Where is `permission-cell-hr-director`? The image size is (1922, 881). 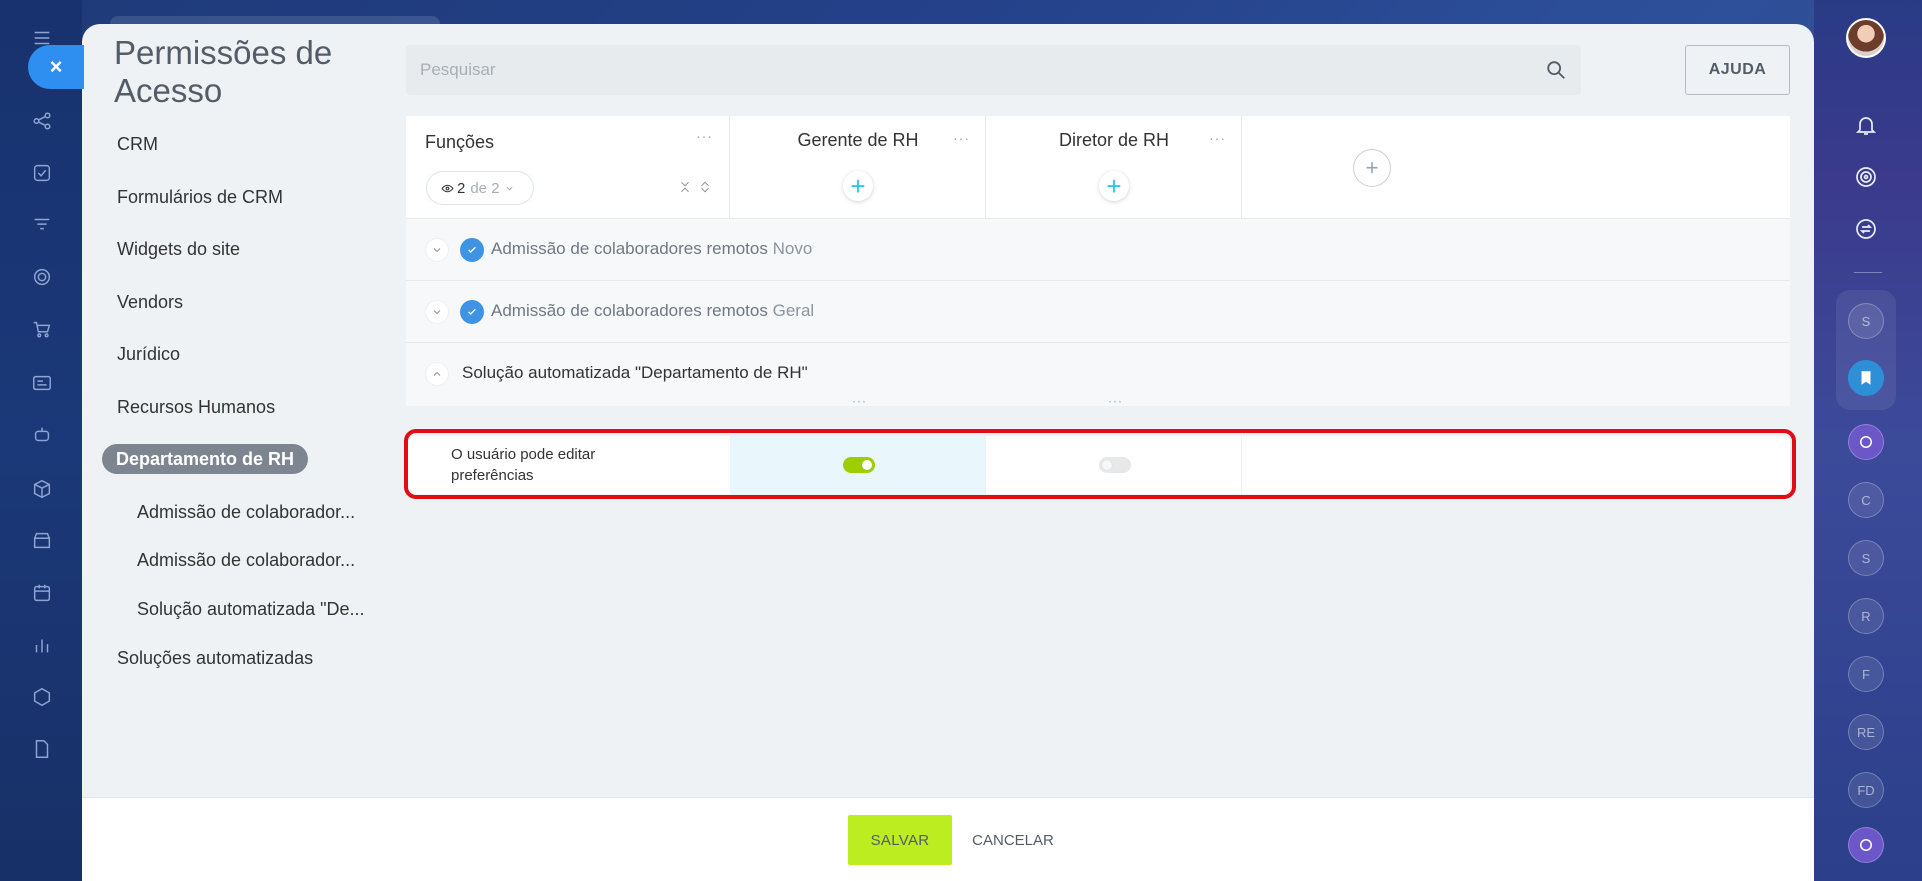 permission-cell-hr-director is located at coordinates (1114, 465).